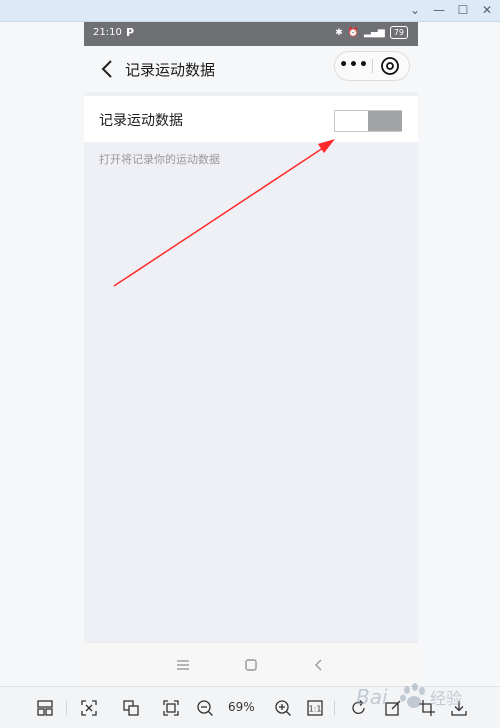 This screenshot has width=500, height=728. What do you see at coordinates (319, 665) in the screenshot?
I see `back-icon` at bounding box center [319, 665].